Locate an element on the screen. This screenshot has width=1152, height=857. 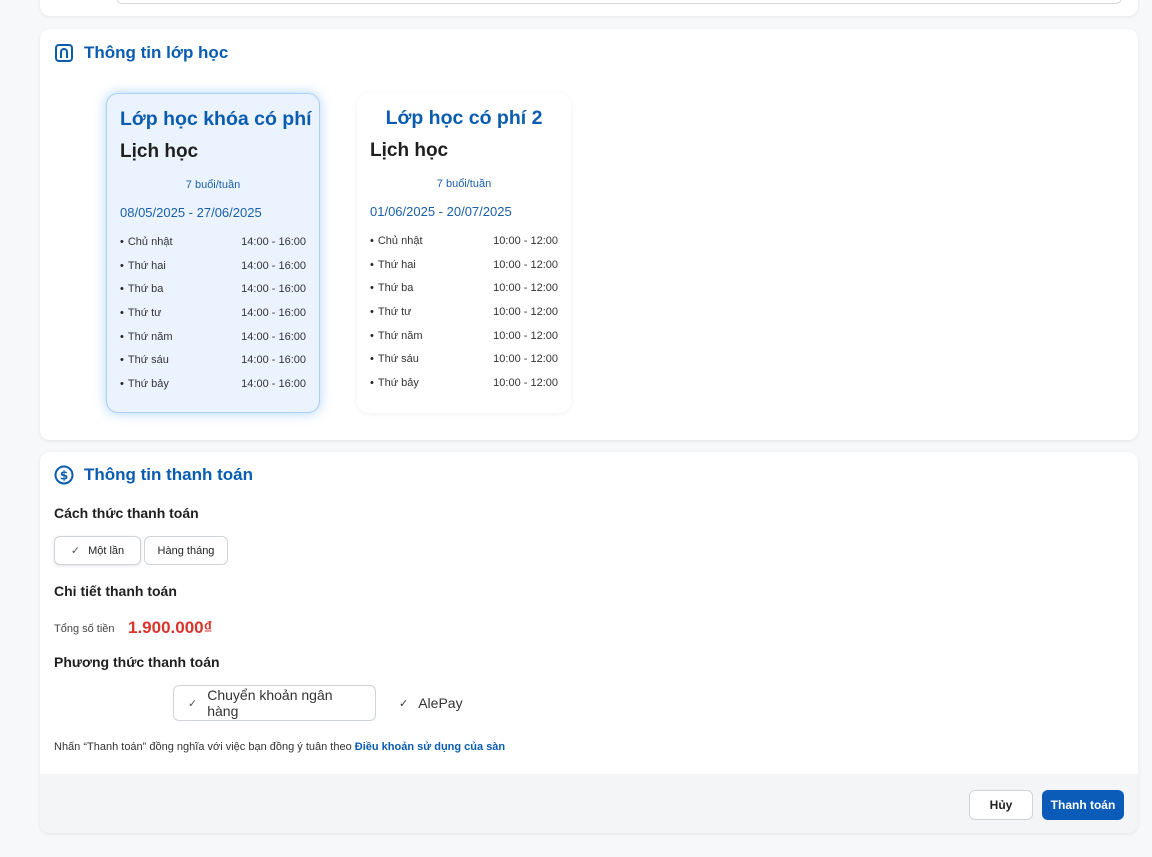
class-info-header: Thông tin lớp học is located at coordinates (141, 53).